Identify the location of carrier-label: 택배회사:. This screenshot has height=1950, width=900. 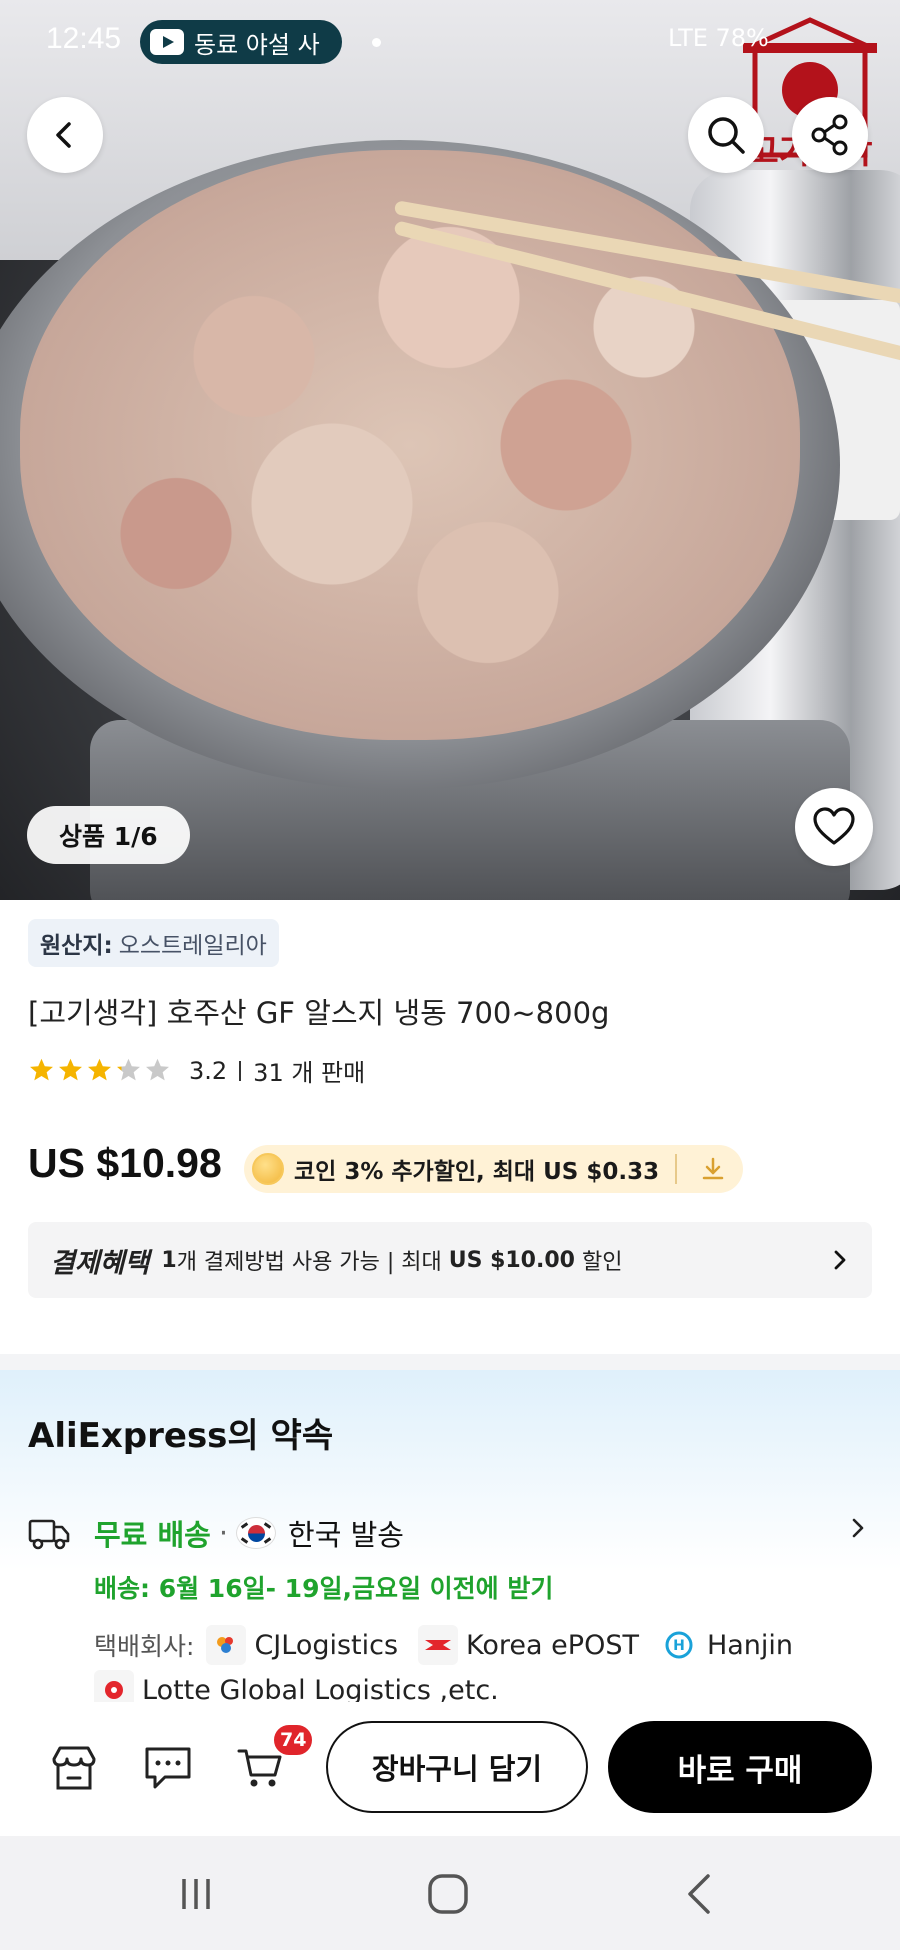
(144, 1646).